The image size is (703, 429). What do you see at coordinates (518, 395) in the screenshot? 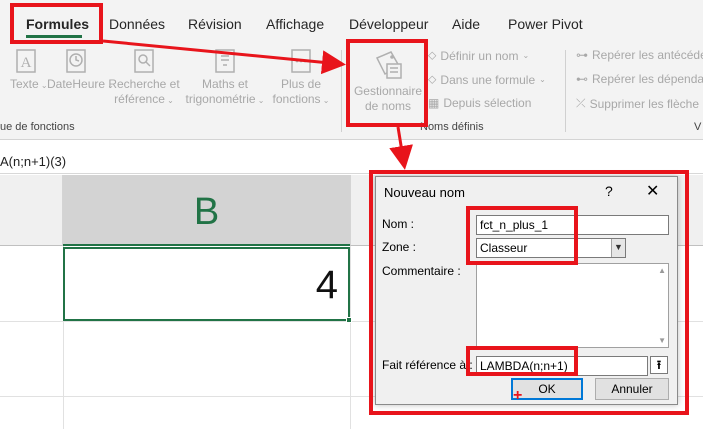
I see `cursor-plus-icon: +` at bounding box center [518, 395].